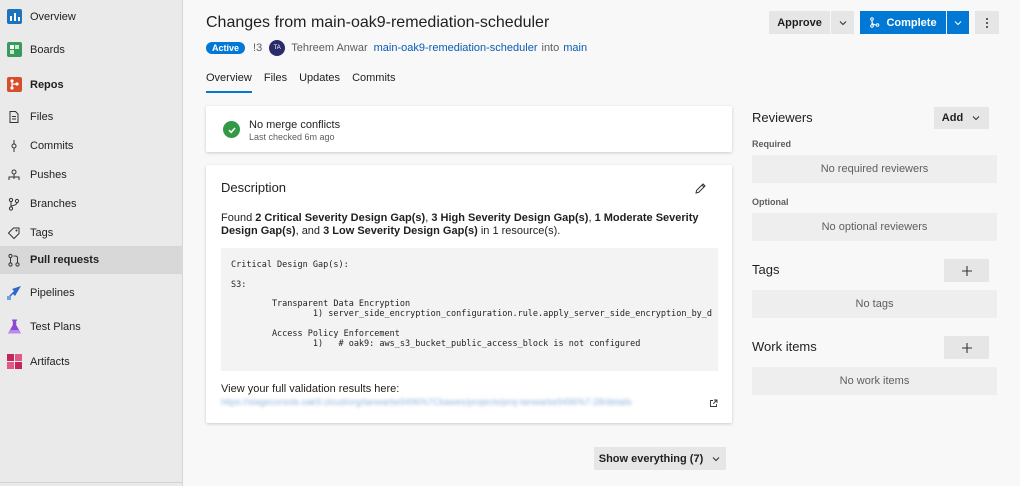  What do you see at coordinates (48, 174) in the screenshot?
I see `sidebar-item-label: Pushes` at bounding box center [48, 174].